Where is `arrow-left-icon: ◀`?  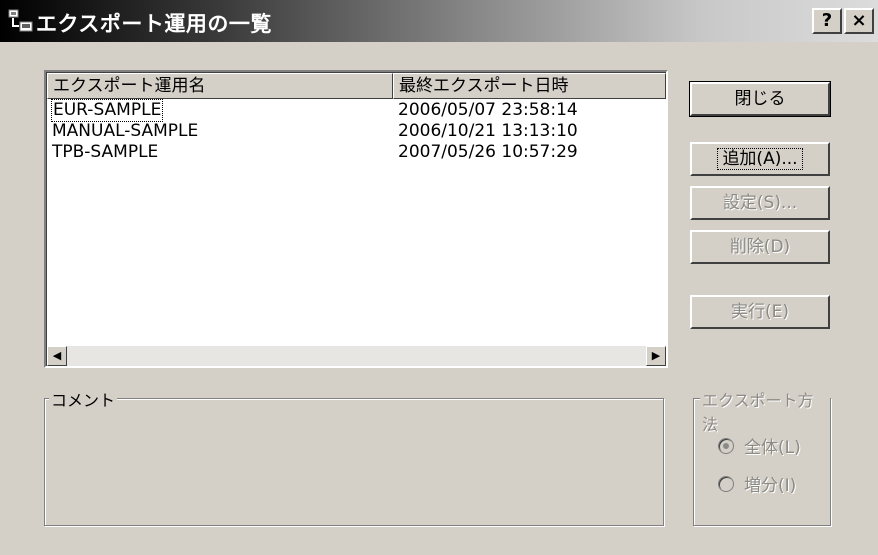
arrow-left-icon: ◀ is located at coordinates (57, 355).